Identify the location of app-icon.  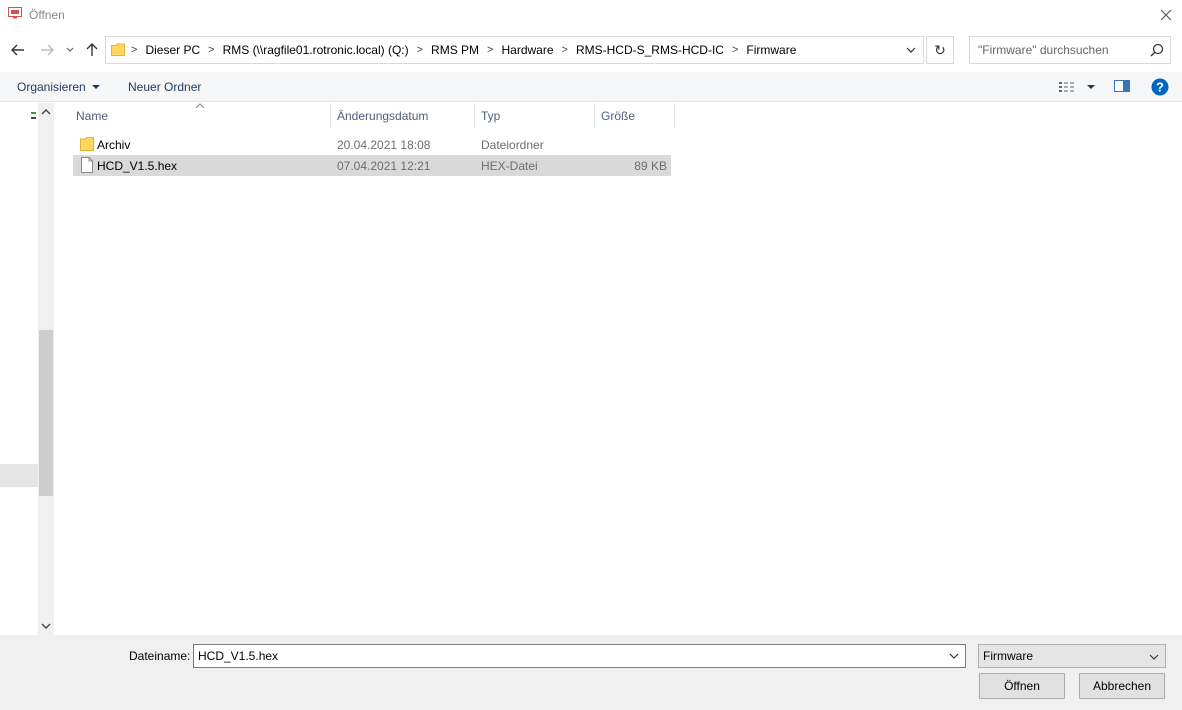
(15, 13).